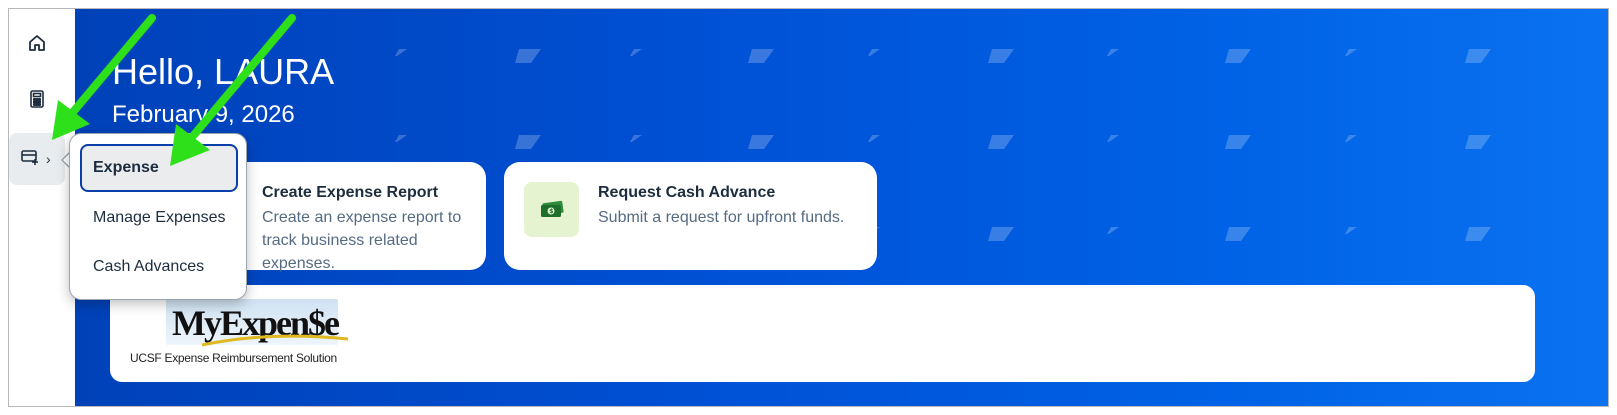 This screenshot has width=1617, height=415. I want to click on greeting-title: Hello, LAURA, so click(223, 71).